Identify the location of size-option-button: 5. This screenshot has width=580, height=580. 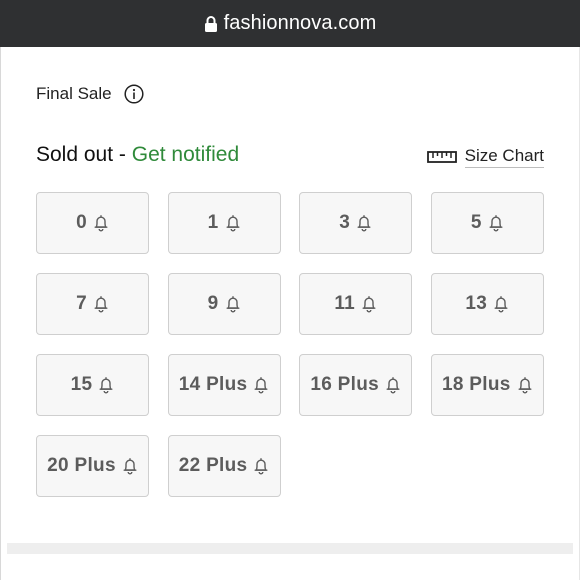
(487, 223).